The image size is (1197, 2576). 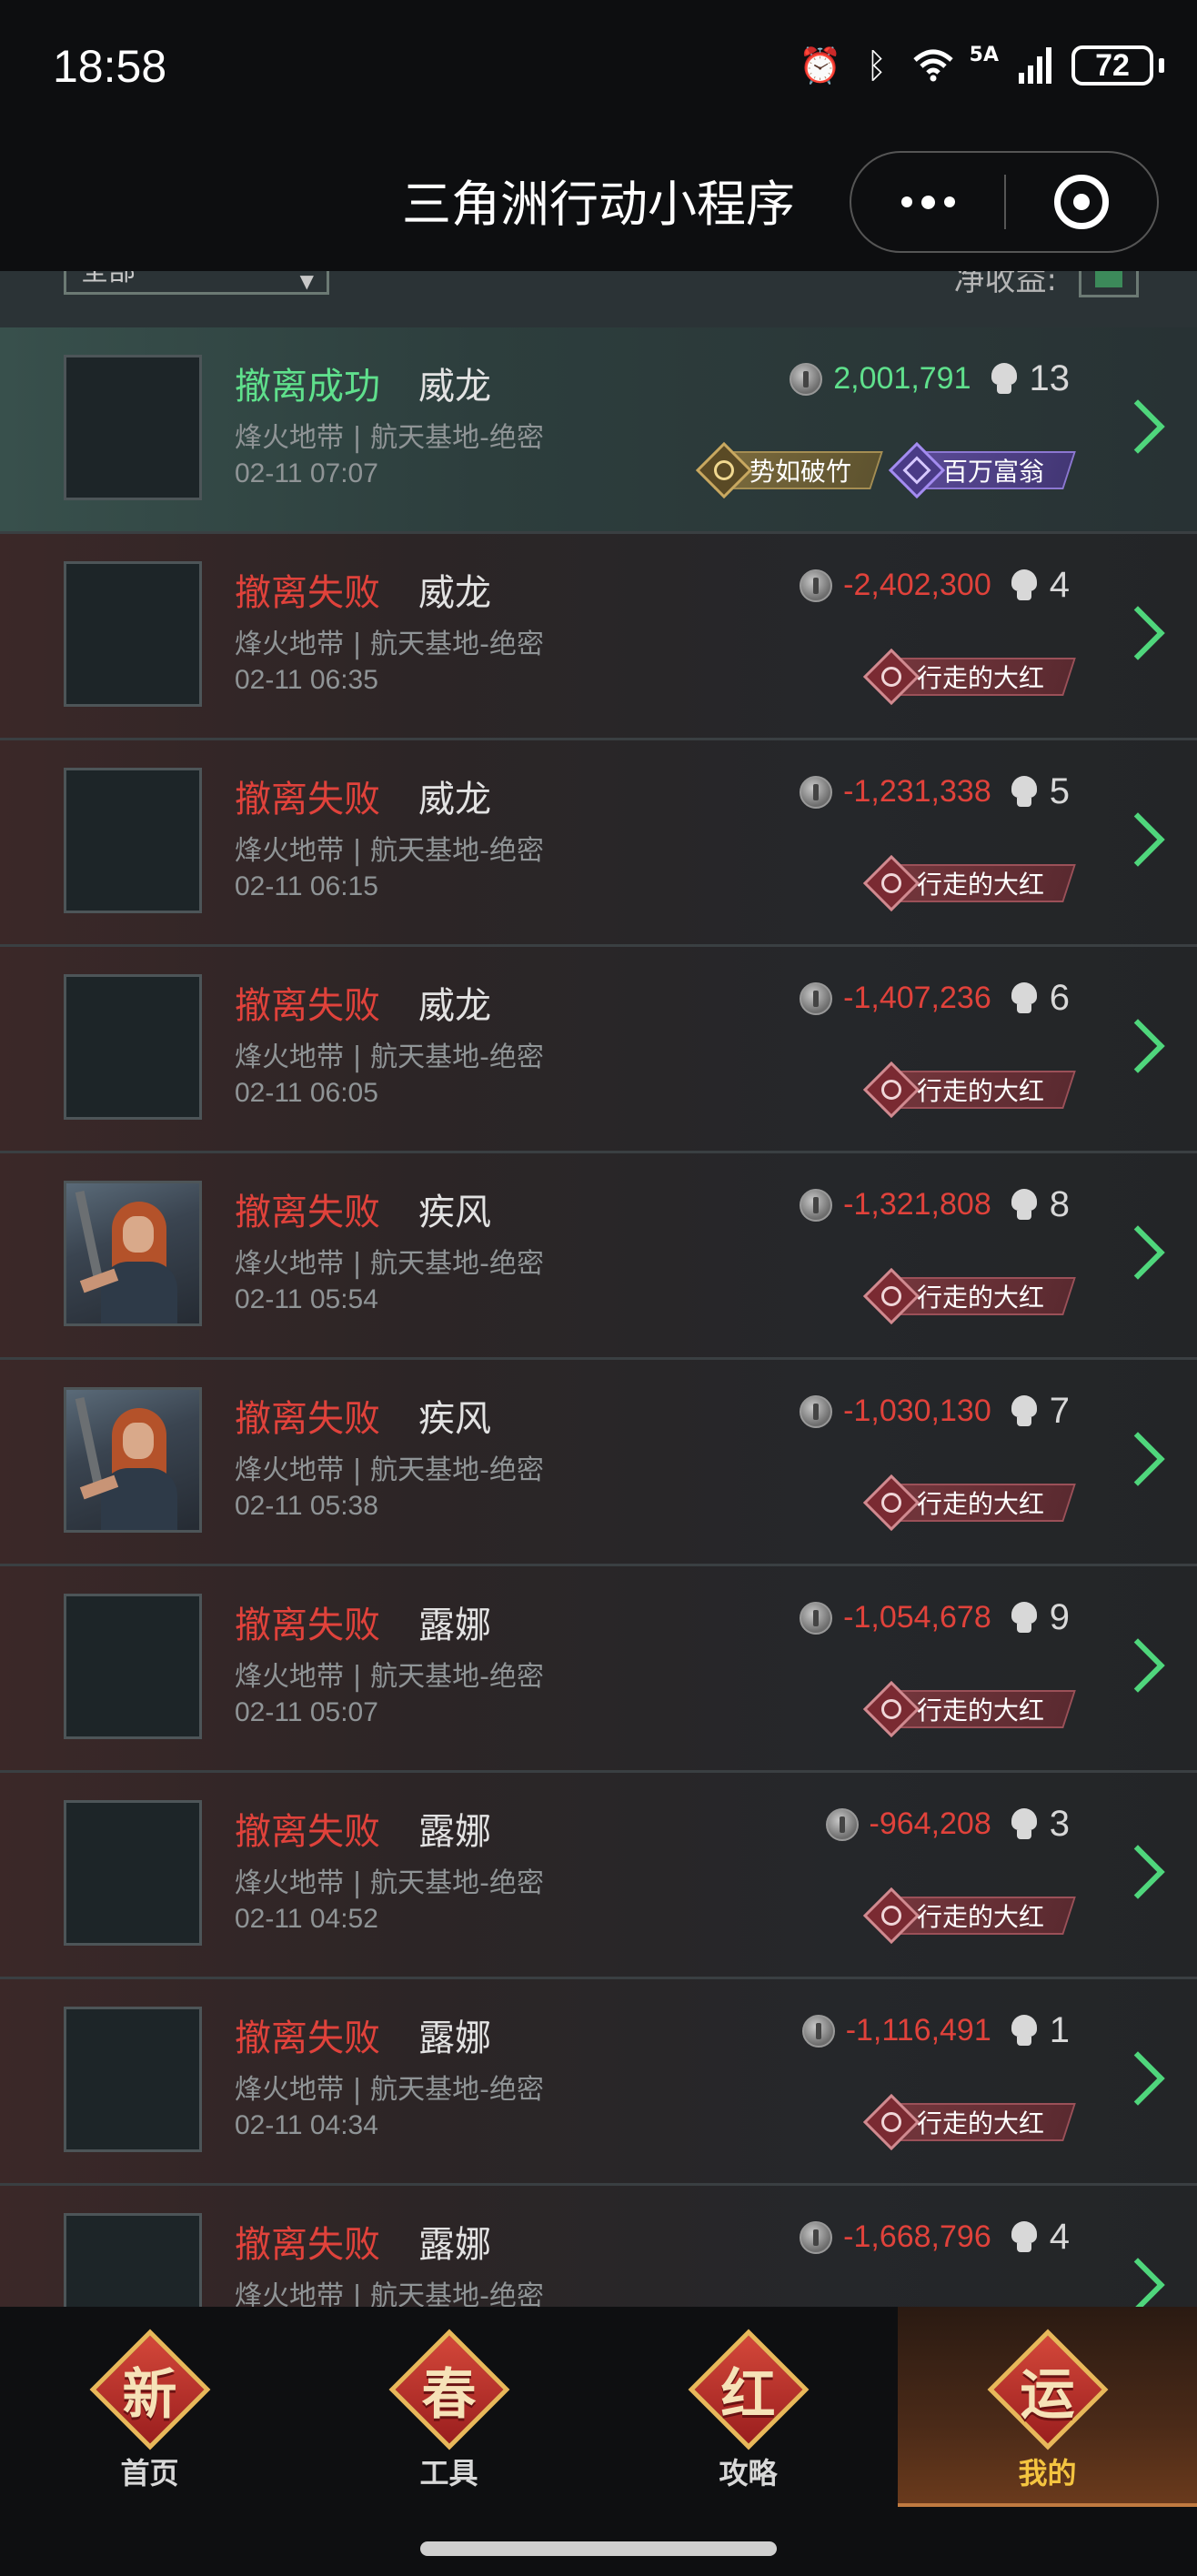 I want to click on net-value: -2,402,300, so click(x=917, y=585).